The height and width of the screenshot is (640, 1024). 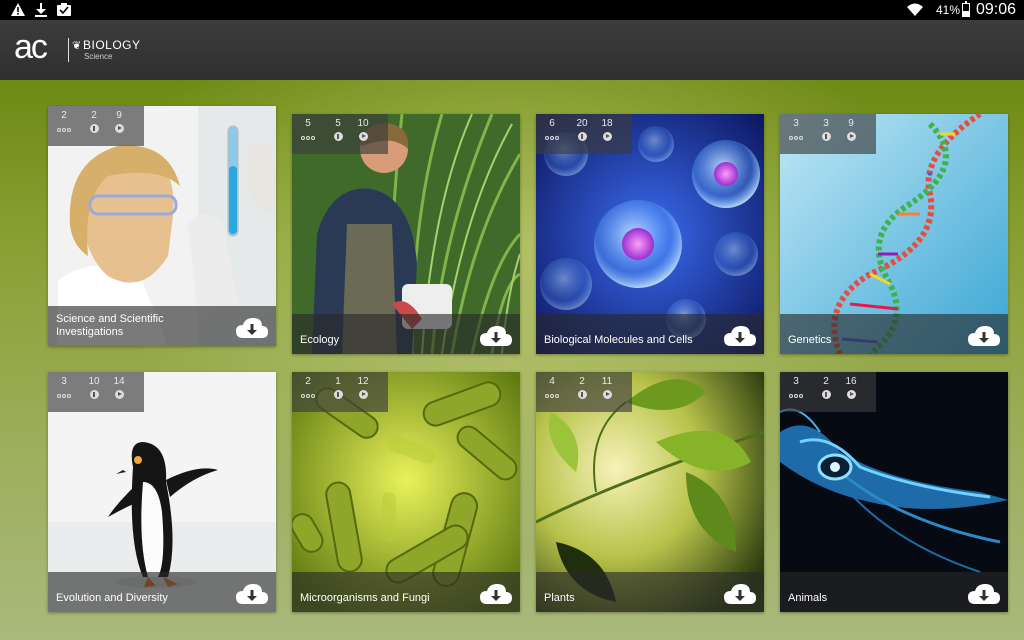 What do you see at coordinates (552, 387) in the screenshot?
I see `topic-stat: 4` at bounding box center [552, 387].